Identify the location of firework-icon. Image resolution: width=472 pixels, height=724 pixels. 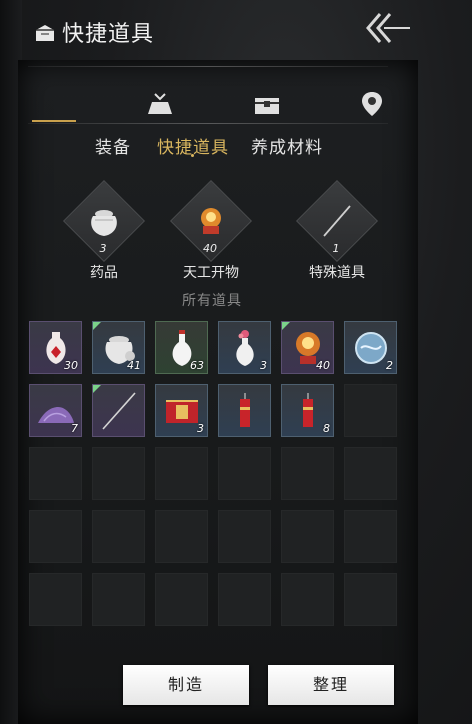
(211, 221).